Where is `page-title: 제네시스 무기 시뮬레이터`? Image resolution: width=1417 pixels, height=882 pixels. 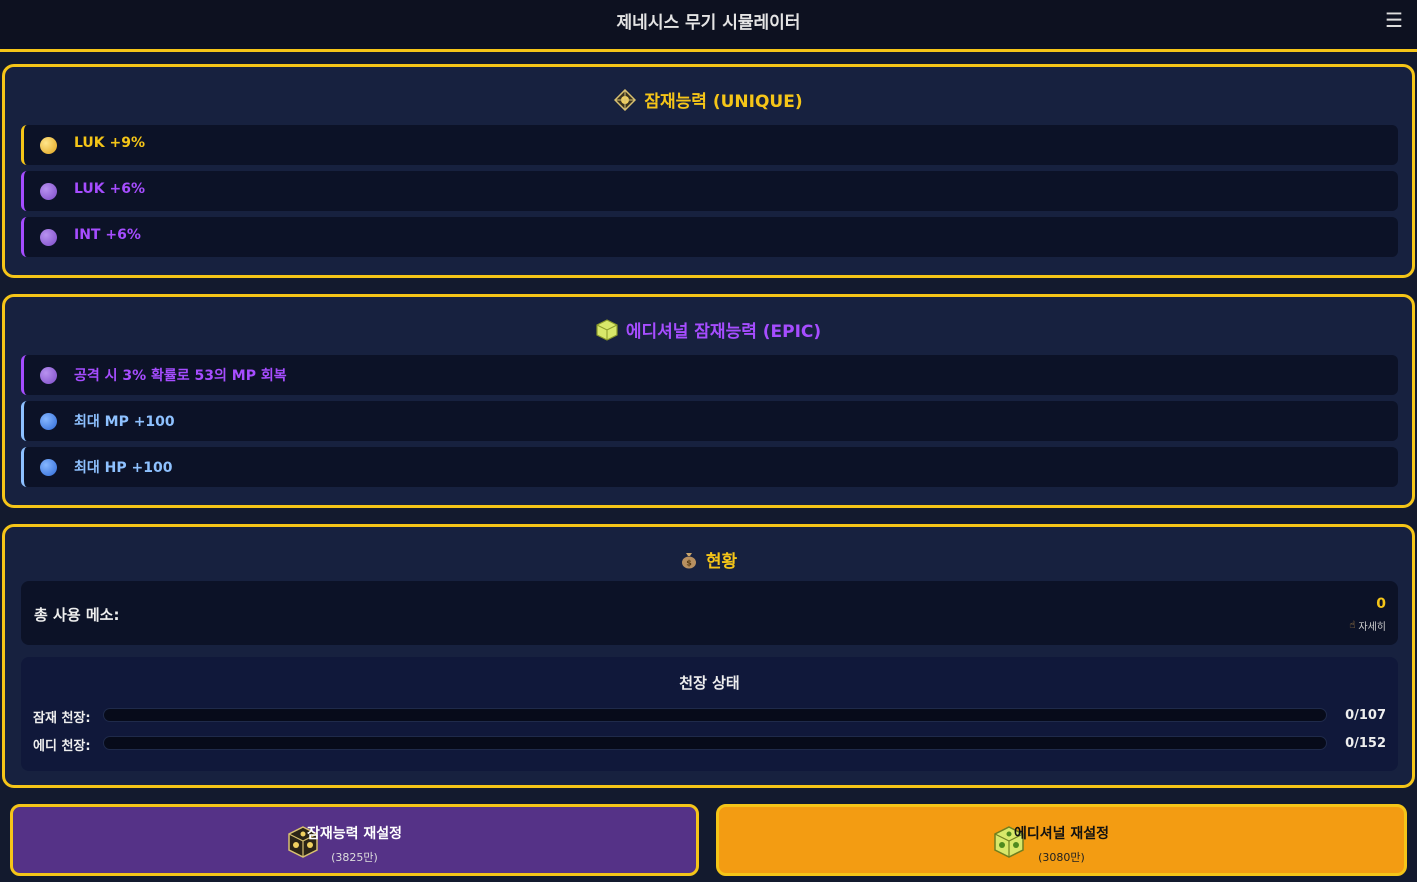
page-title: 제네시스 무기 시뮬레이터 is located at coordinates (708, 23).